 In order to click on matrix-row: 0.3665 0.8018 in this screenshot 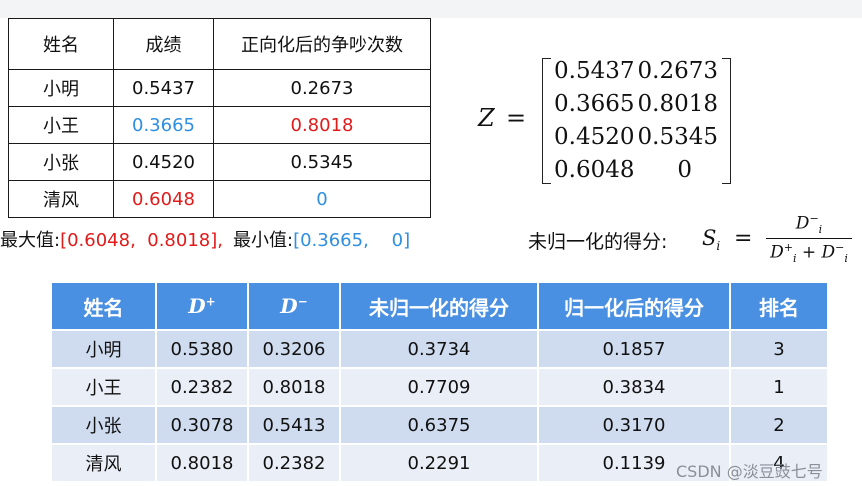, I will do `click(639, 108)`.